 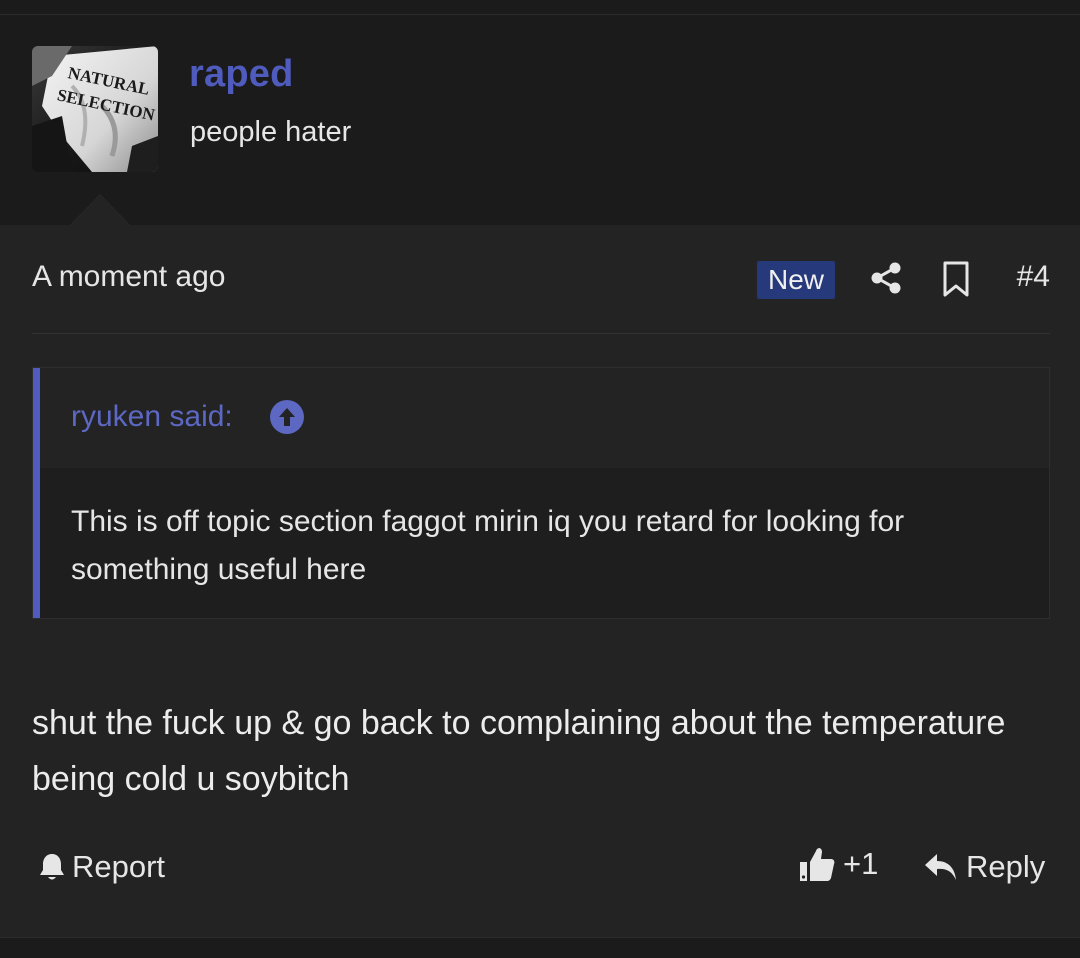 What do you see at coordinates (119, 866) in the screenshot?
I see `report-label: Report` at bounding box center [119, 866].